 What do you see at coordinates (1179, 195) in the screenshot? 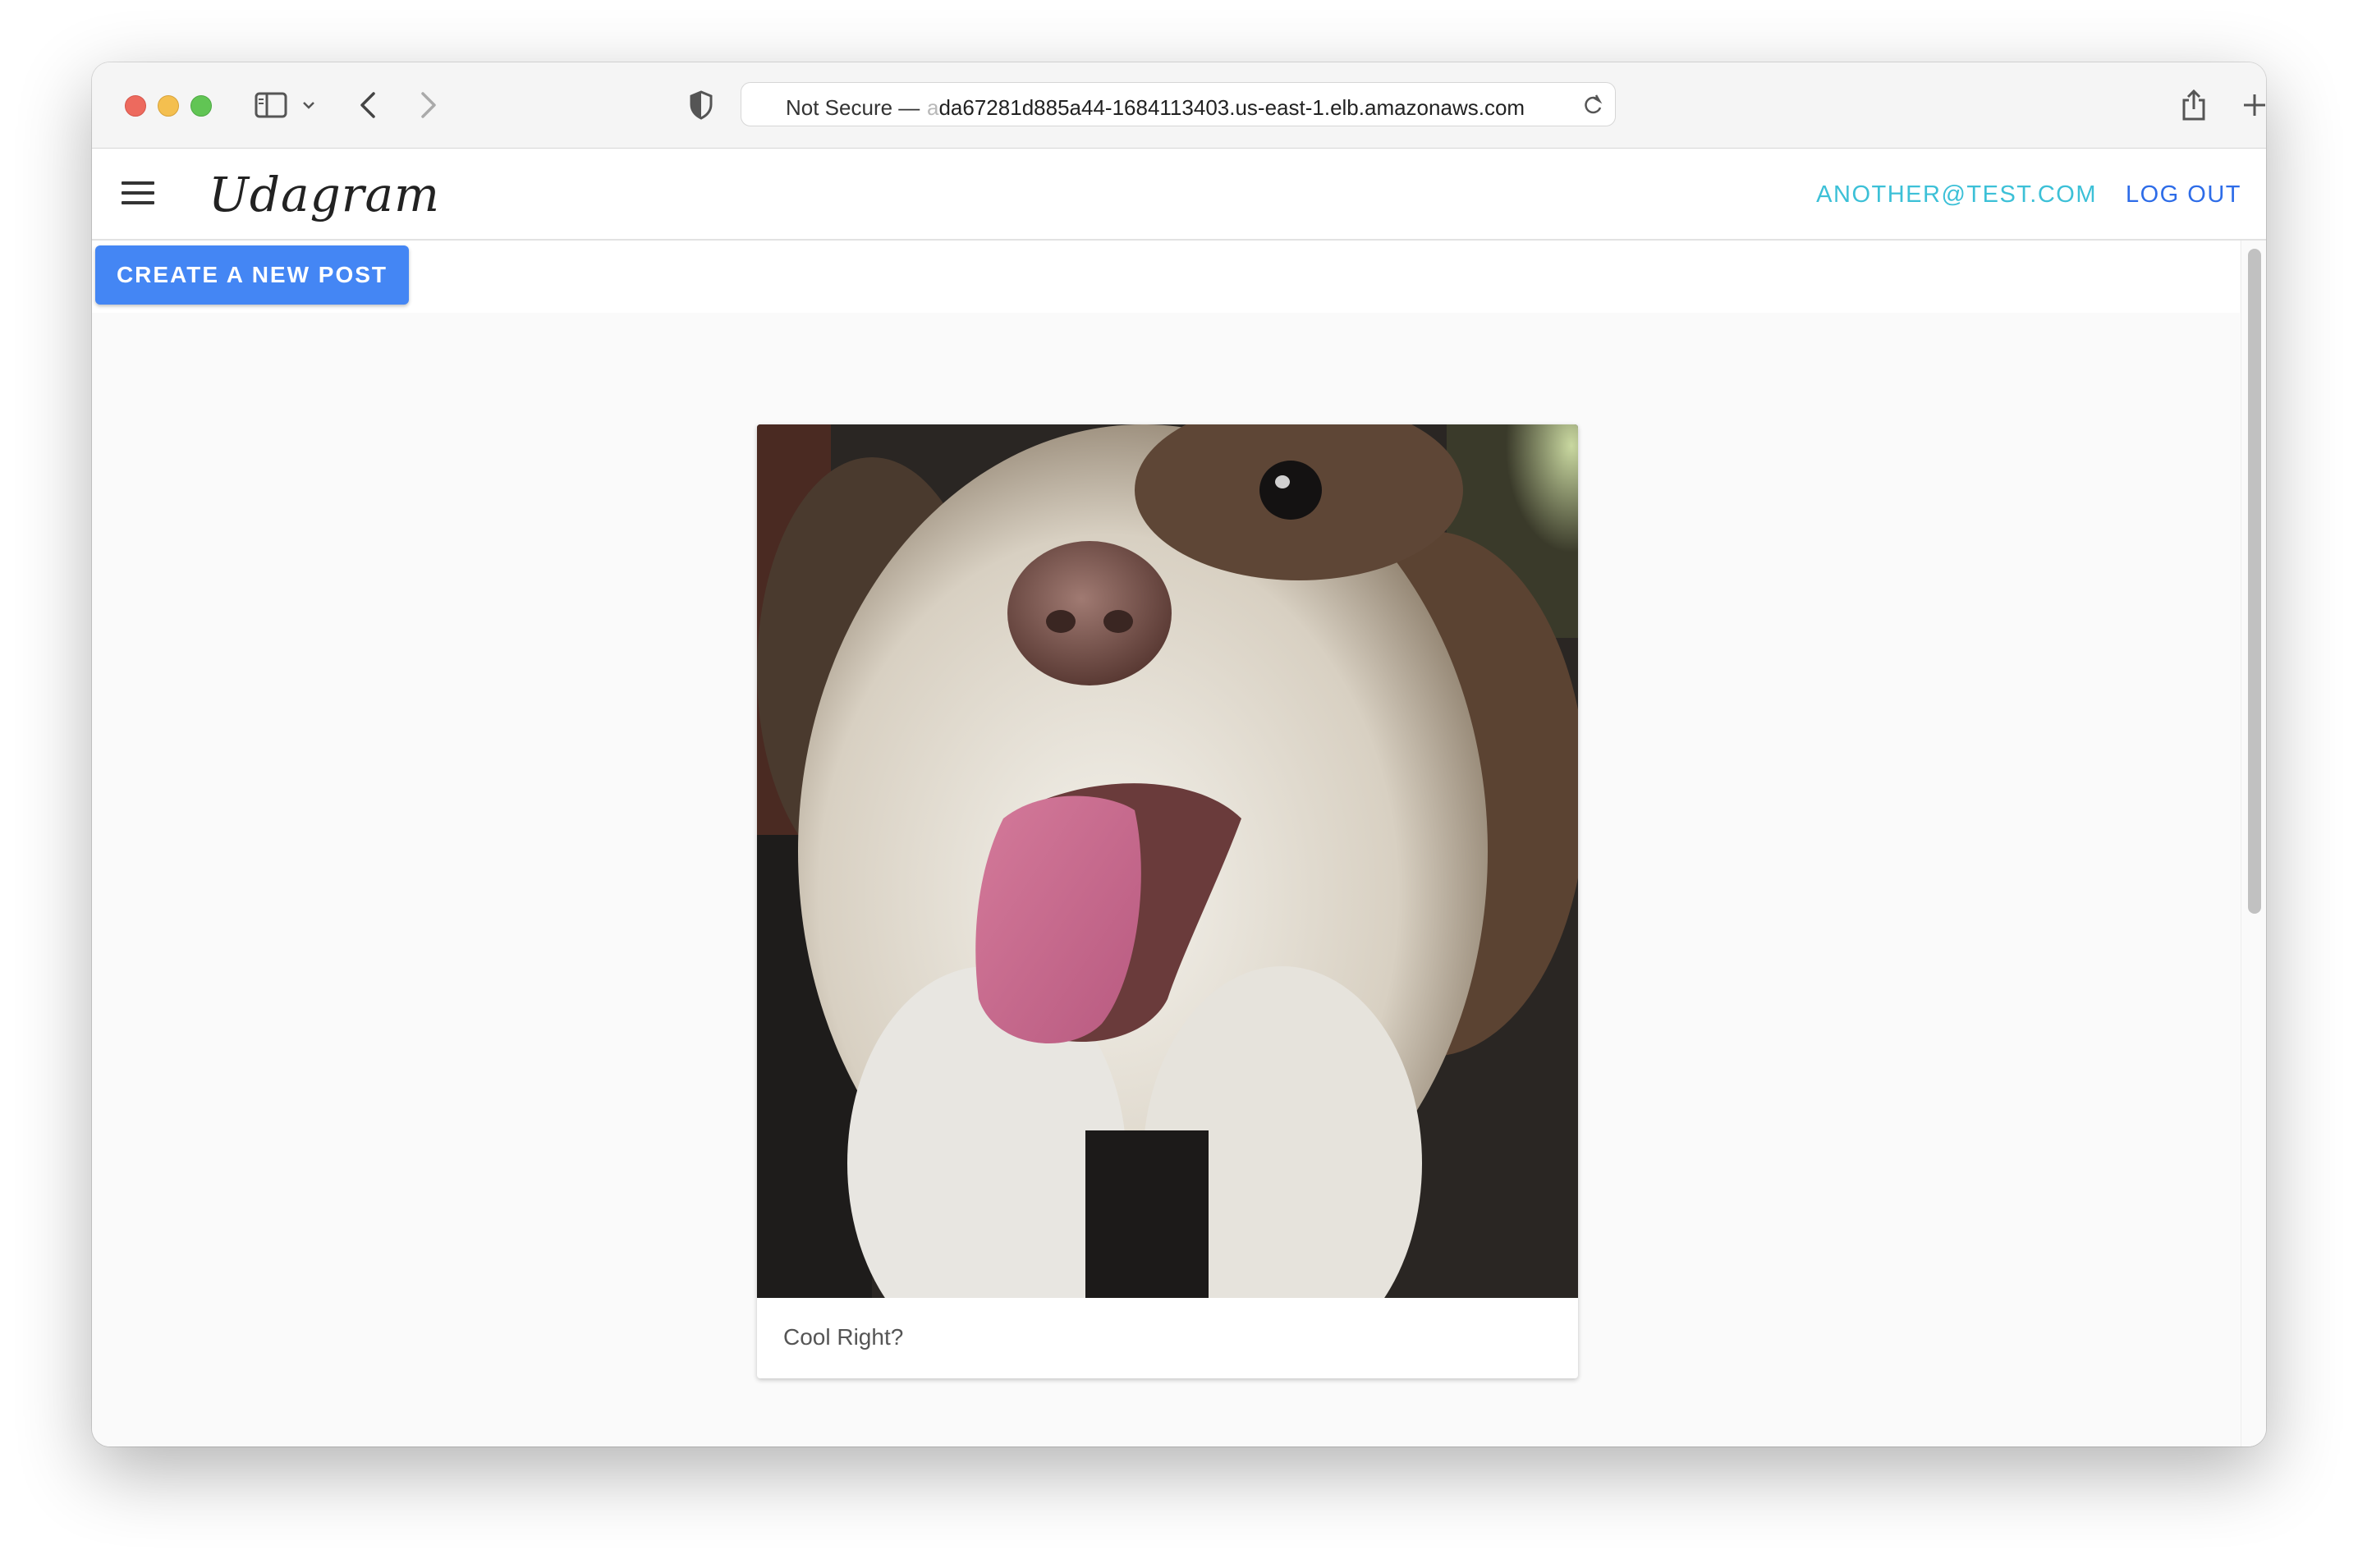
I see `app-header: Udagram ANOTHER@TEST.COM LOG OUT` at bounding box center [1179, 195].